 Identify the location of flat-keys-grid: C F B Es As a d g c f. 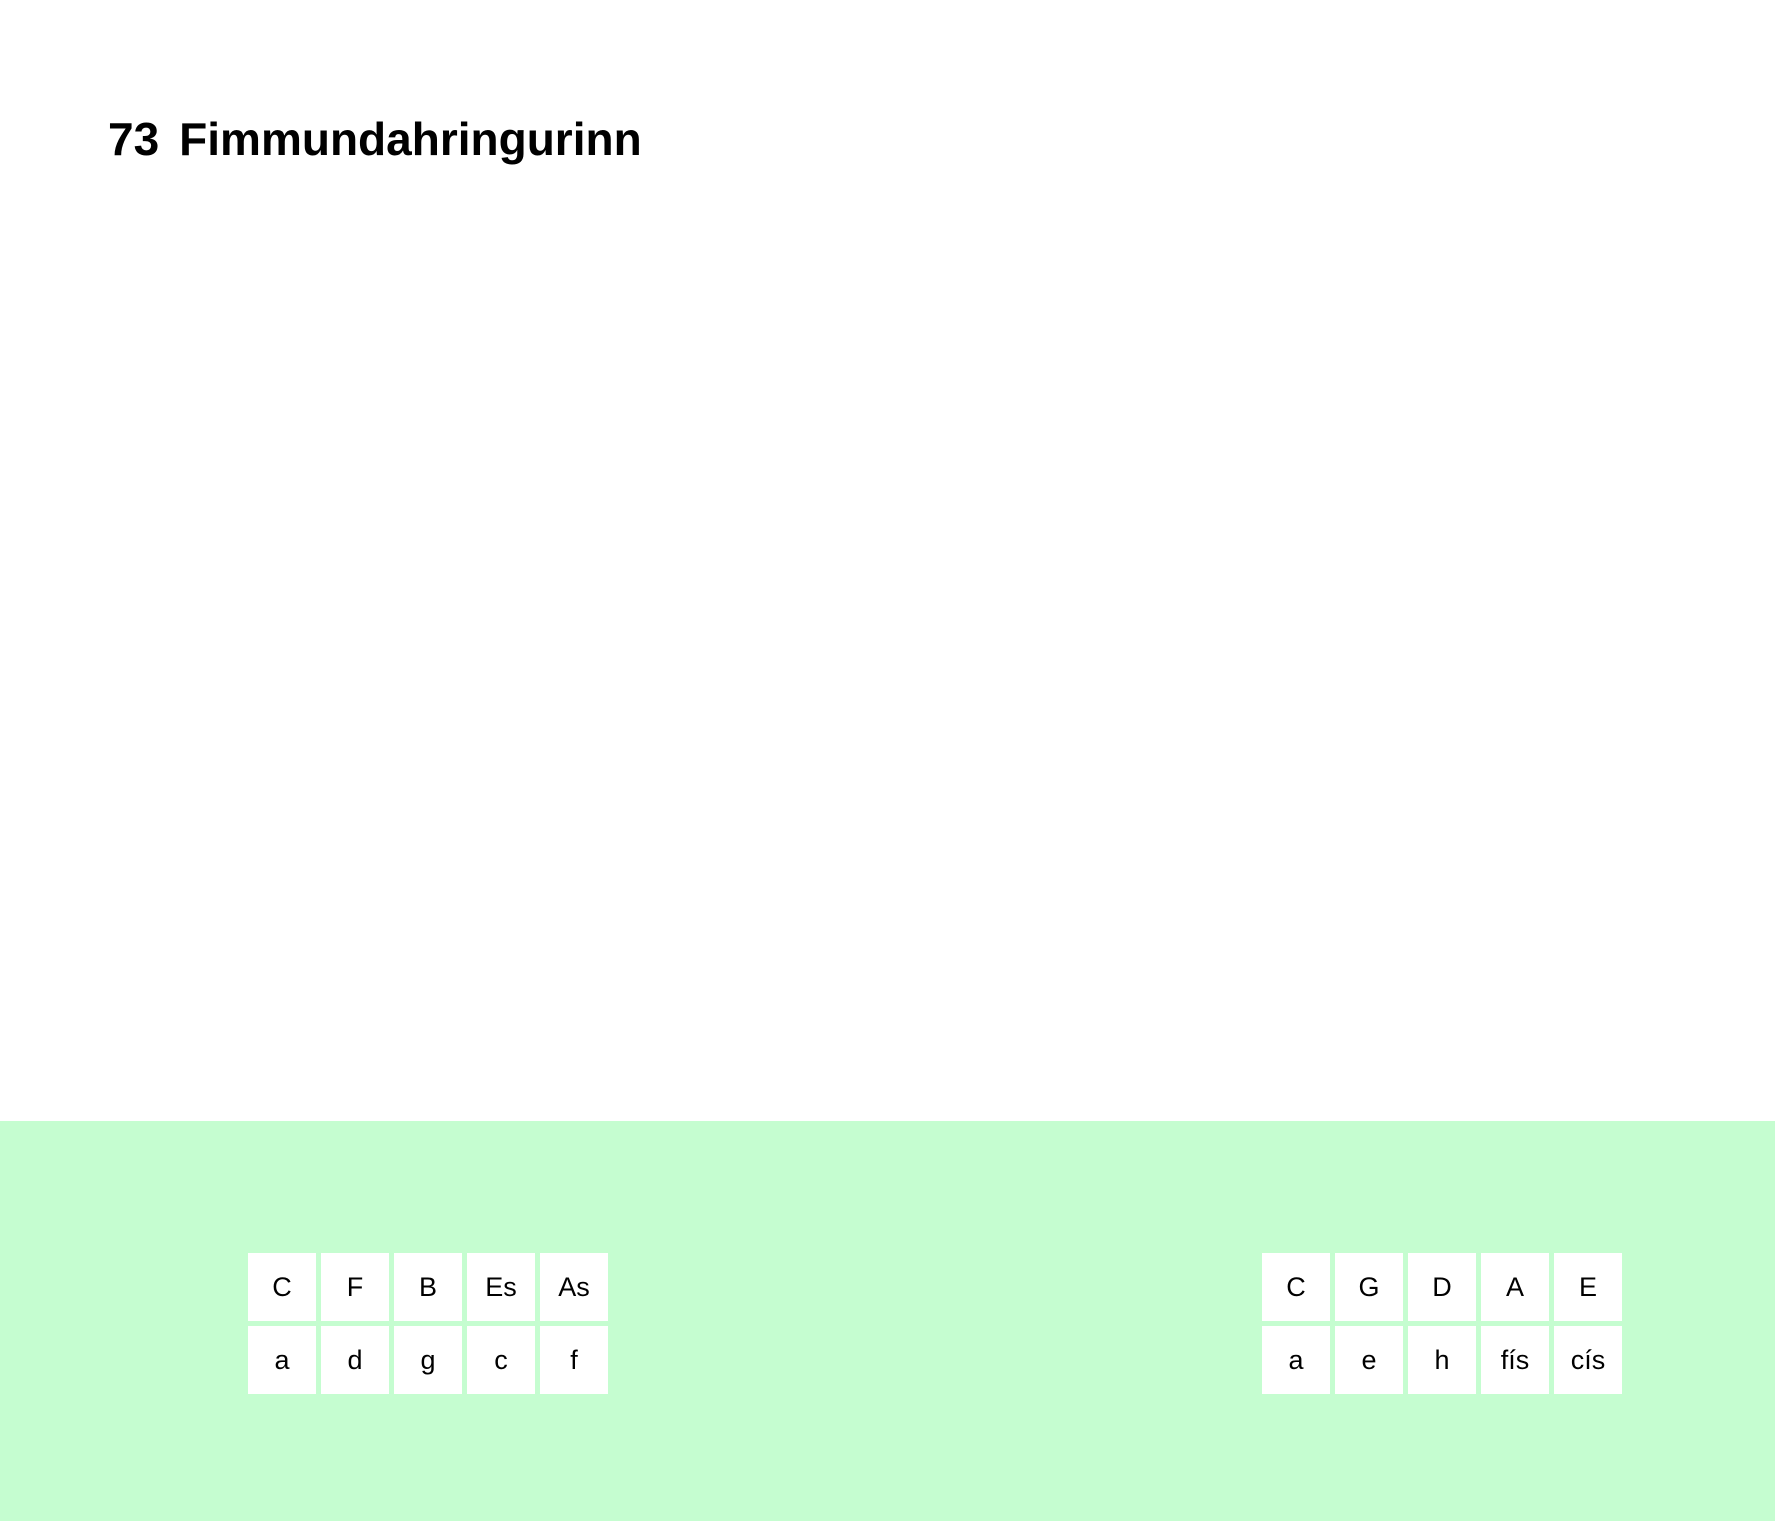
(428, 1323).